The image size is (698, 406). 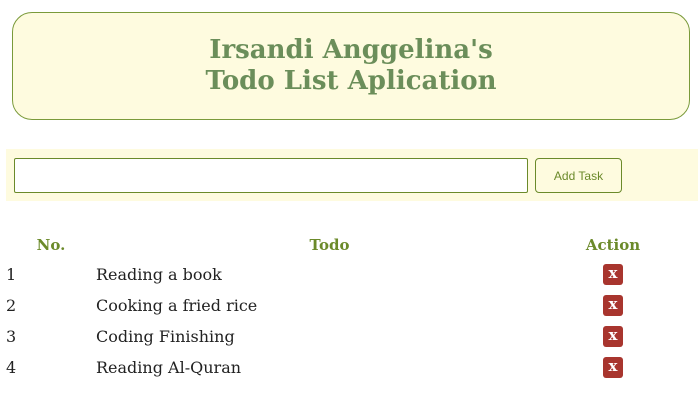 I want to click on column-header-todo: Todo, so click(x=329, y=244).